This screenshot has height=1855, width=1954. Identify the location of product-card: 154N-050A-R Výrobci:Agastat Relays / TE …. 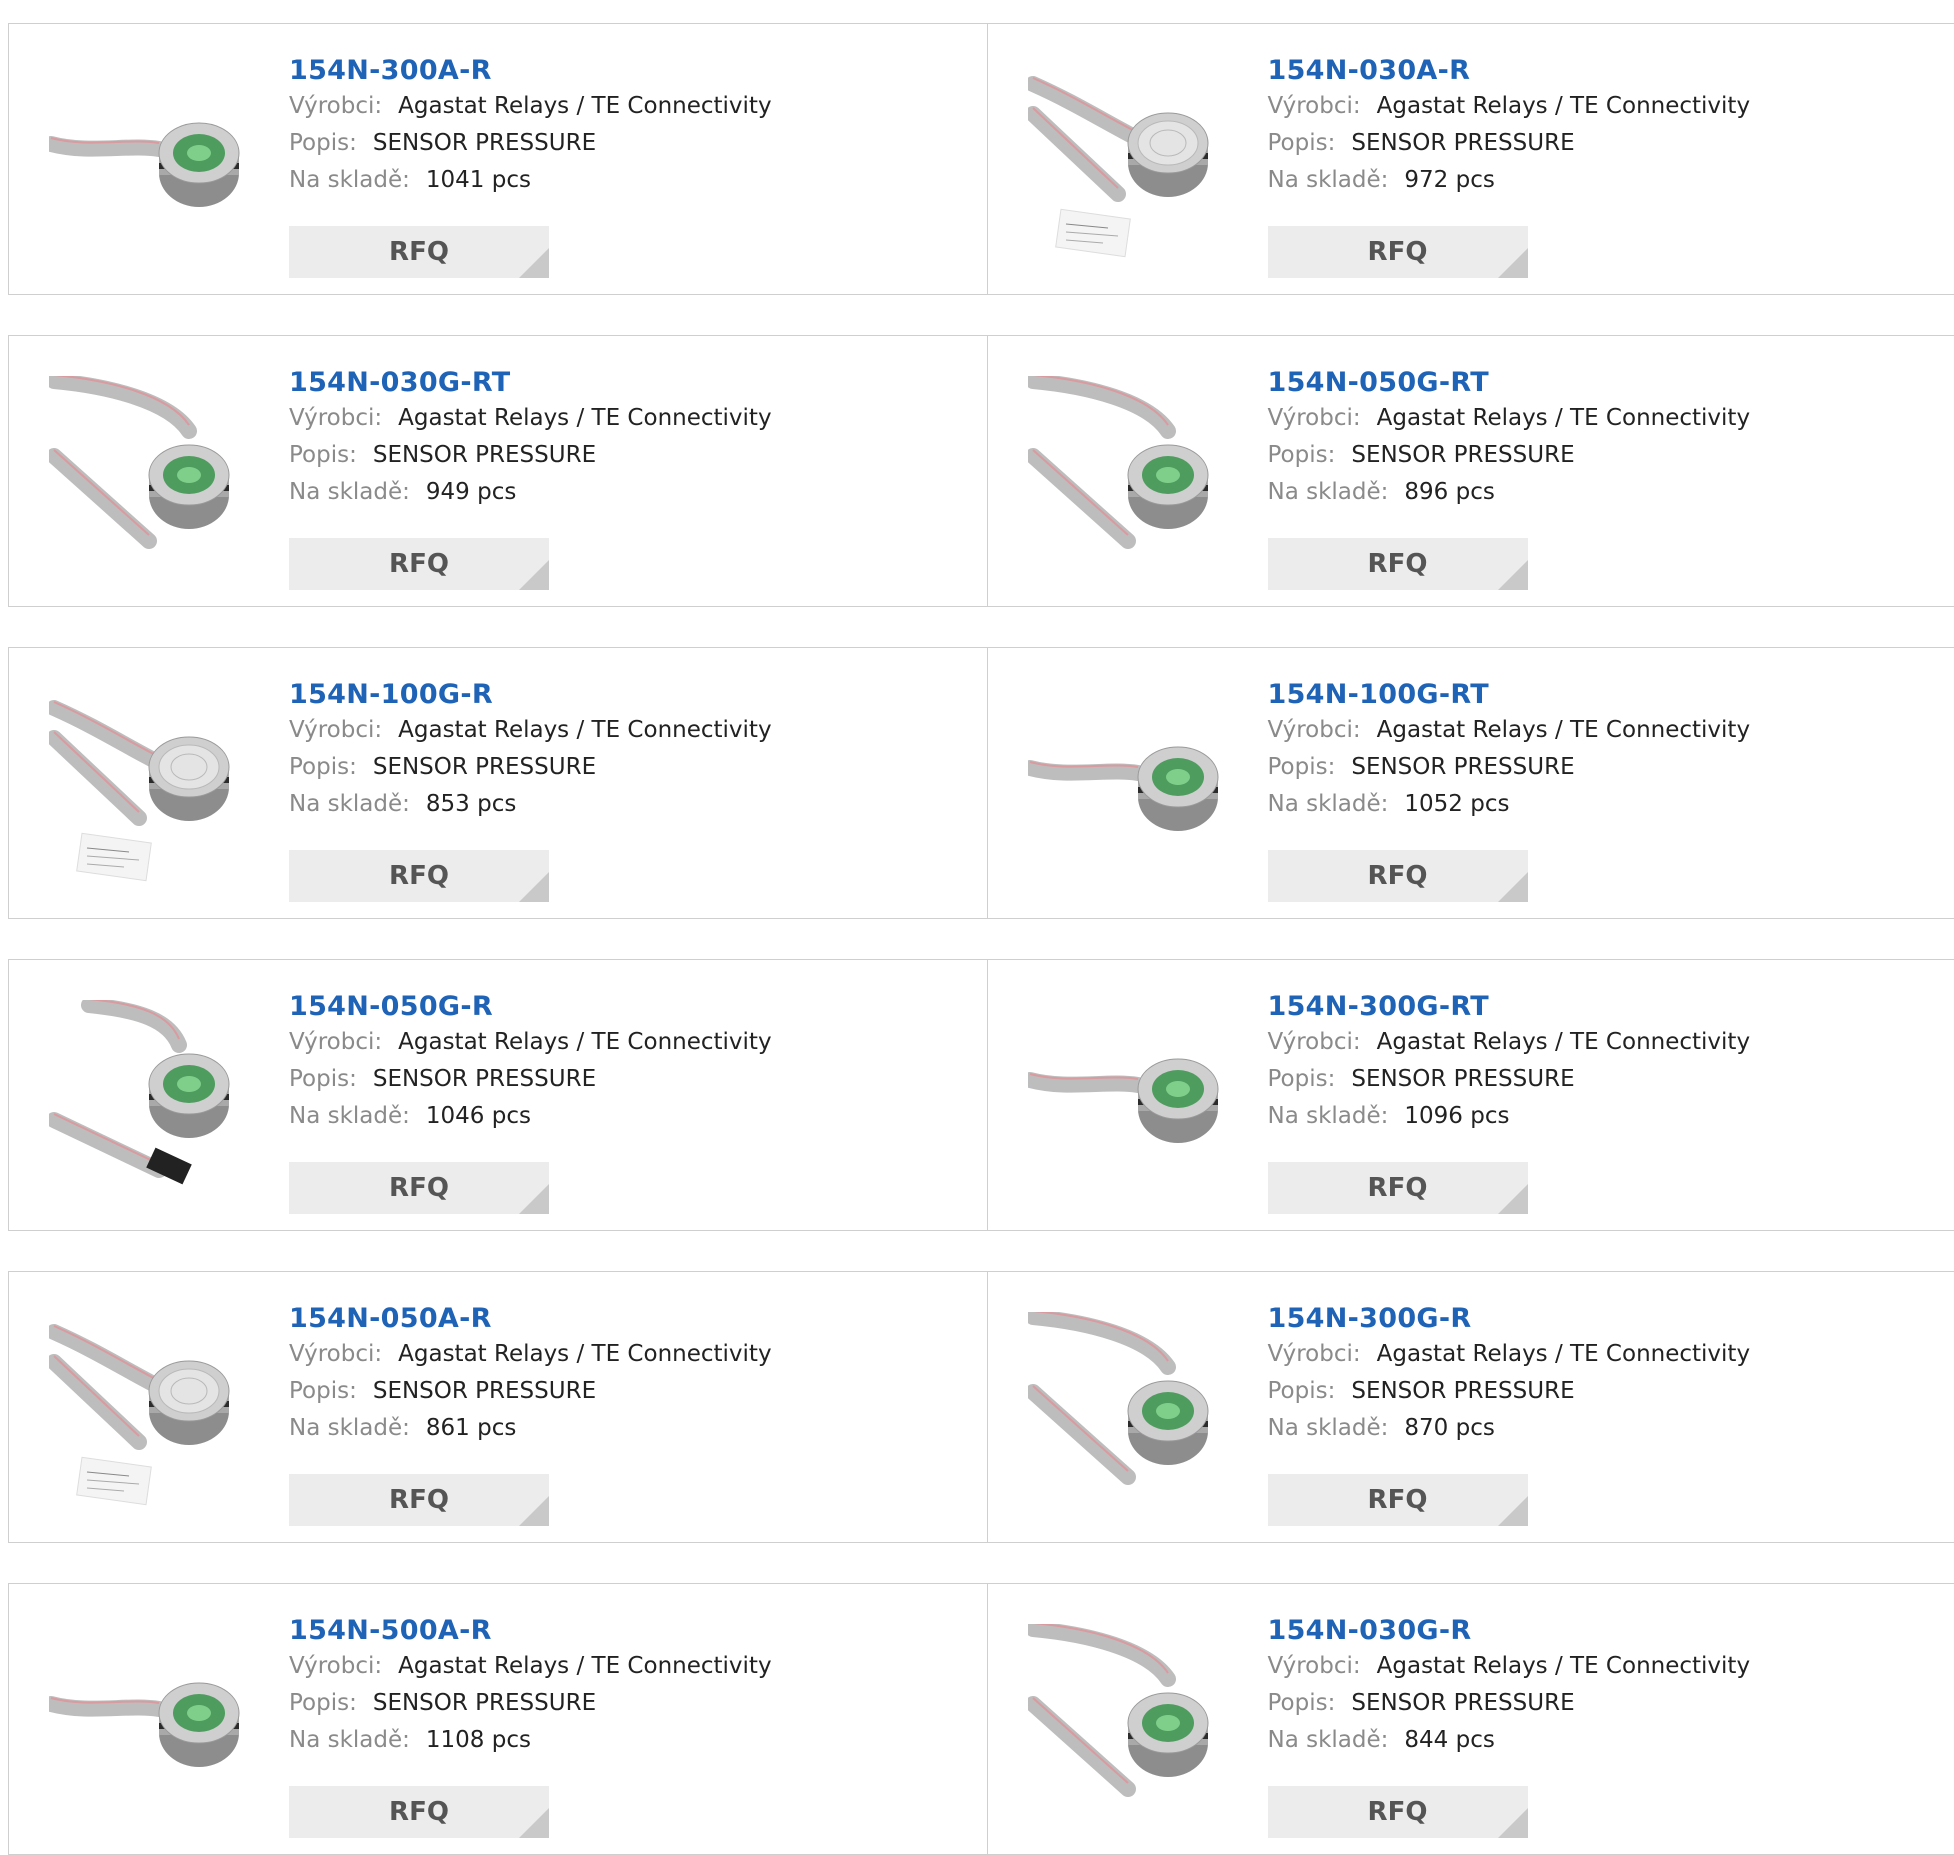
(498, 1407).